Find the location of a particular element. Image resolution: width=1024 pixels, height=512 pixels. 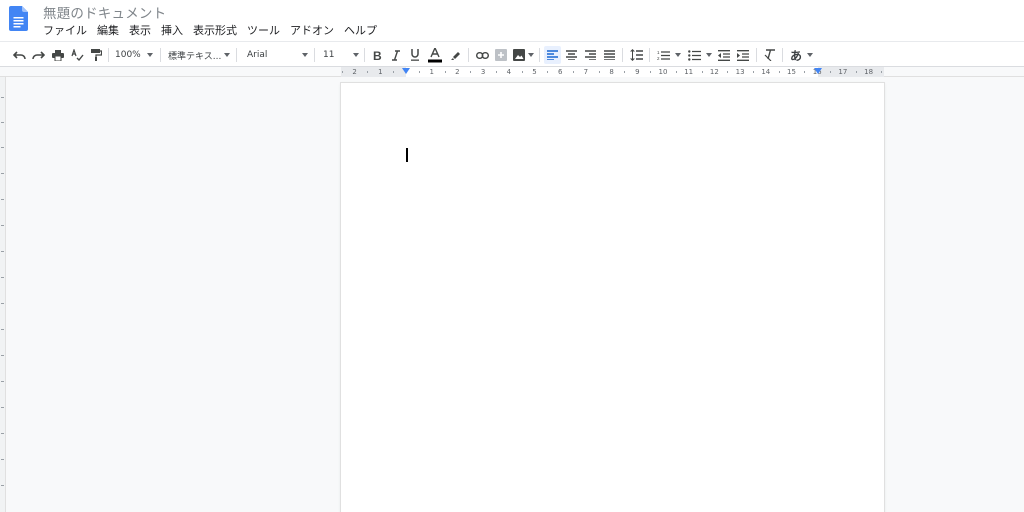

font-size-dropdown-icon is located at coordinates (356, 55).